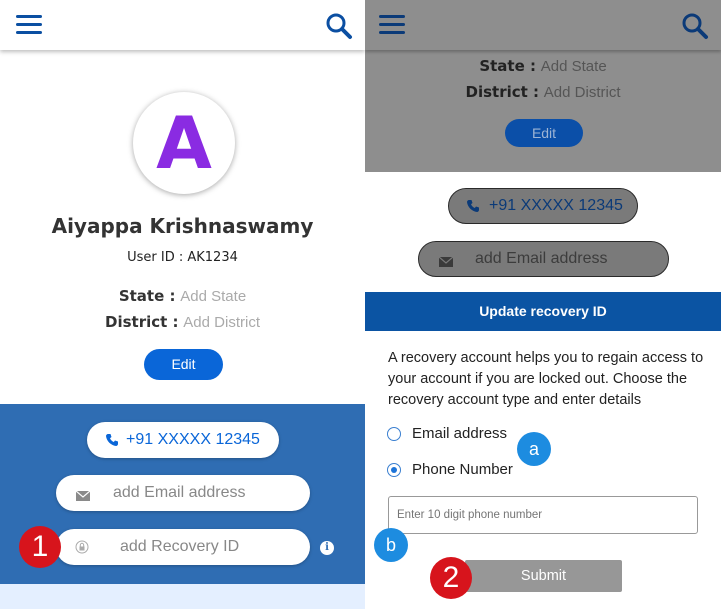 The image size is (721, 609). I want to click on edit-button: Edit, so click(183, 364).